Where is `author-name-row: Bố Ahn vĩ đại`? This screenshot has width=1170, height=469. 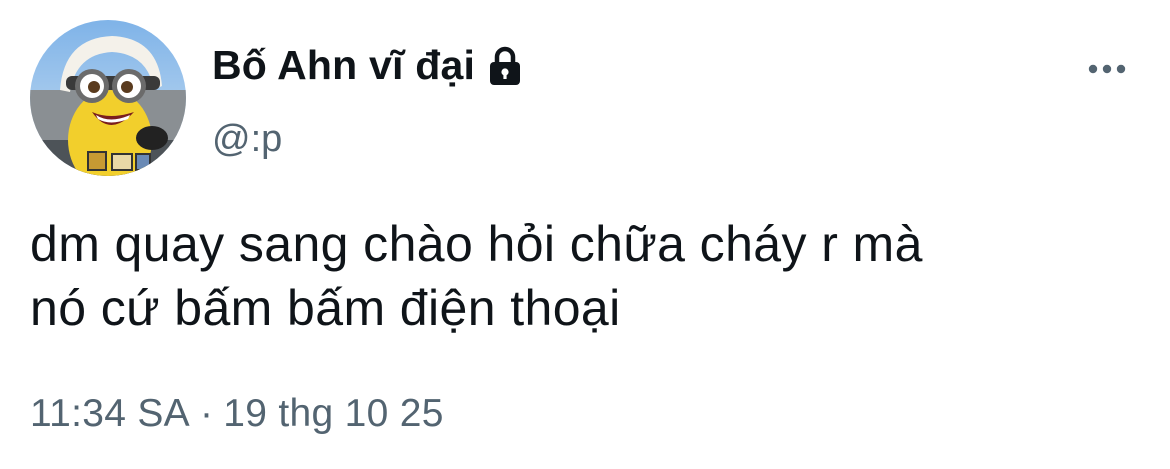 author-name-row: Bố Ahn vĩ đại is located at coordinates (369, 65).